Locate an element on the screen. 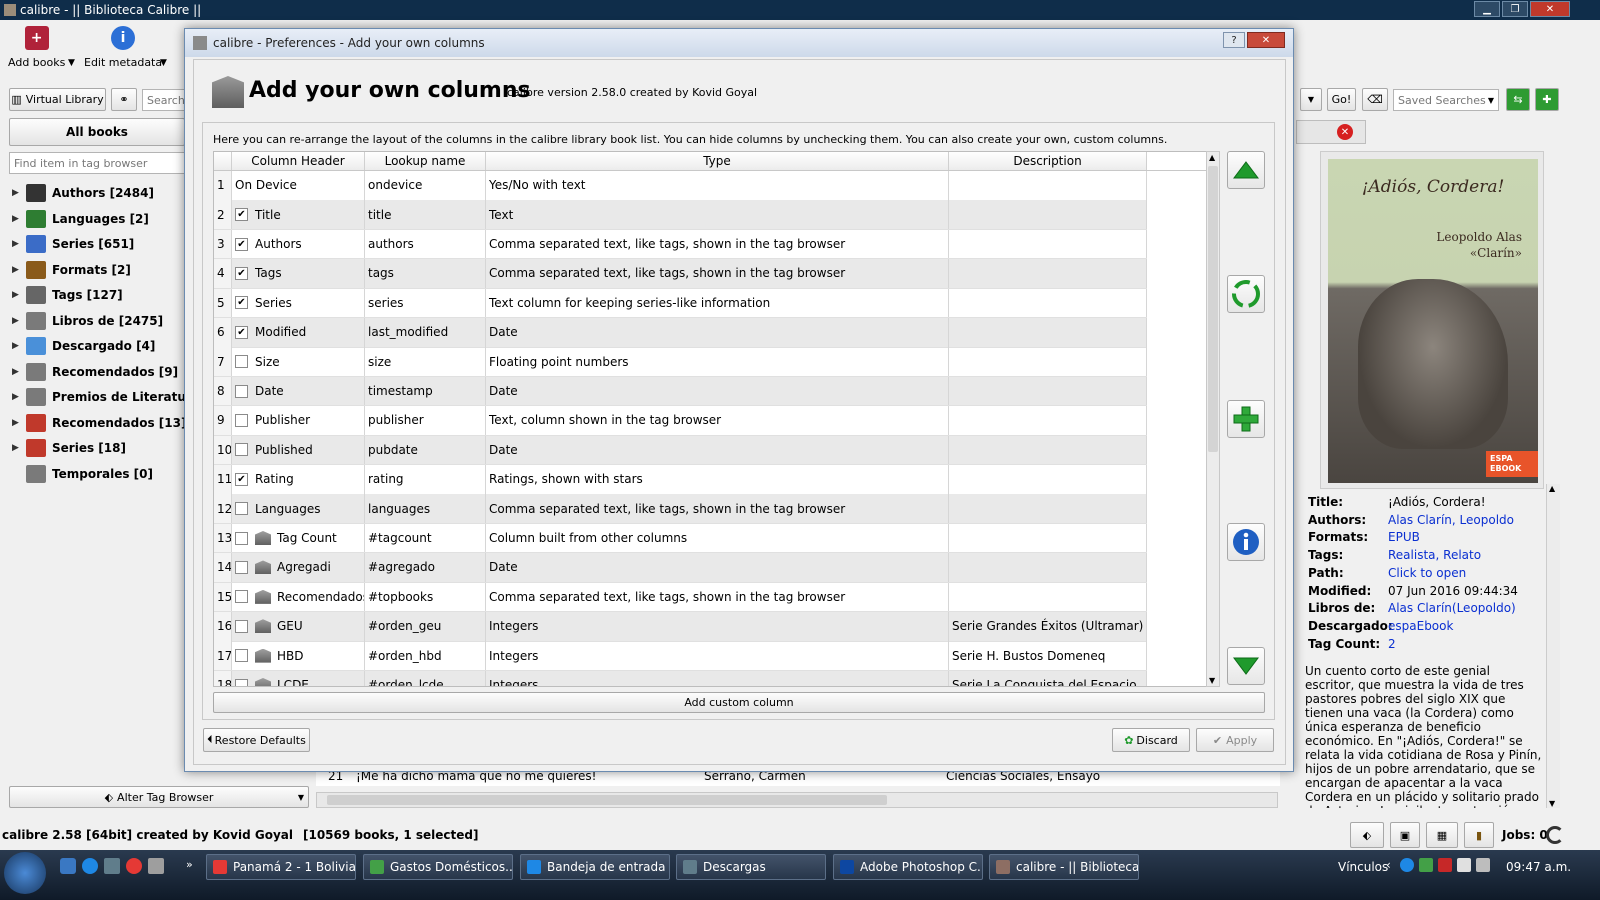 The width and height of the screenshot is (1600, 900). lookup-name-cell: #tagcount is located at coordinates (425, 538).